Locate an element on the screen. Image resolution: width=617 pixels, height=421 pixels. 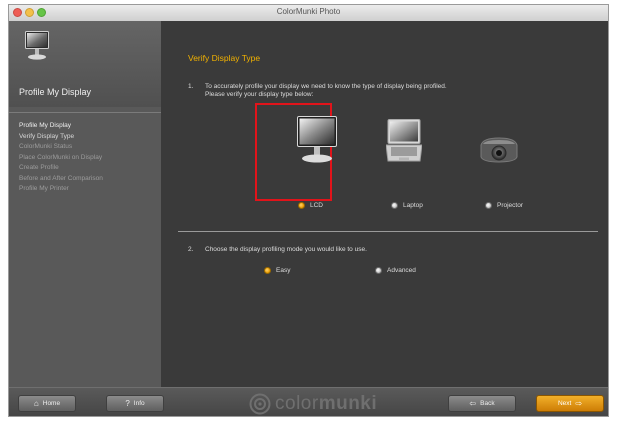
step-item: Place ColorMunki on Display is located at coordinates (61, 157).